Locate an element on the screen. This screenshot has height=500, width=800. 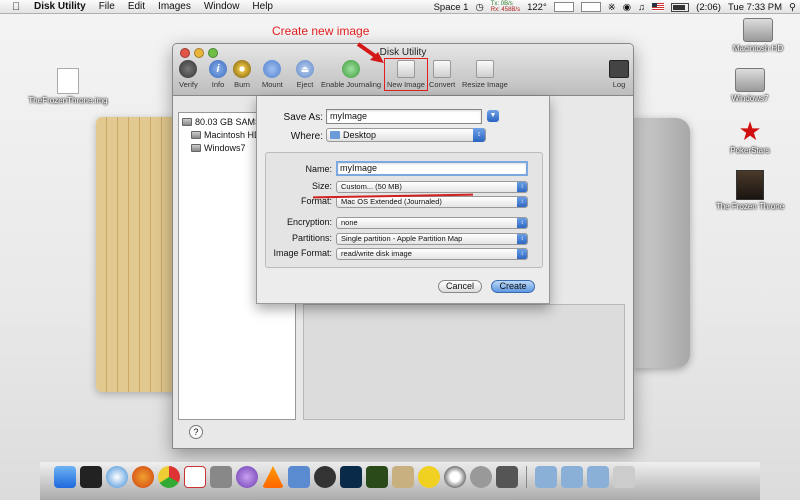
cancel-button: Cancel is located at coordinates (460, 286).